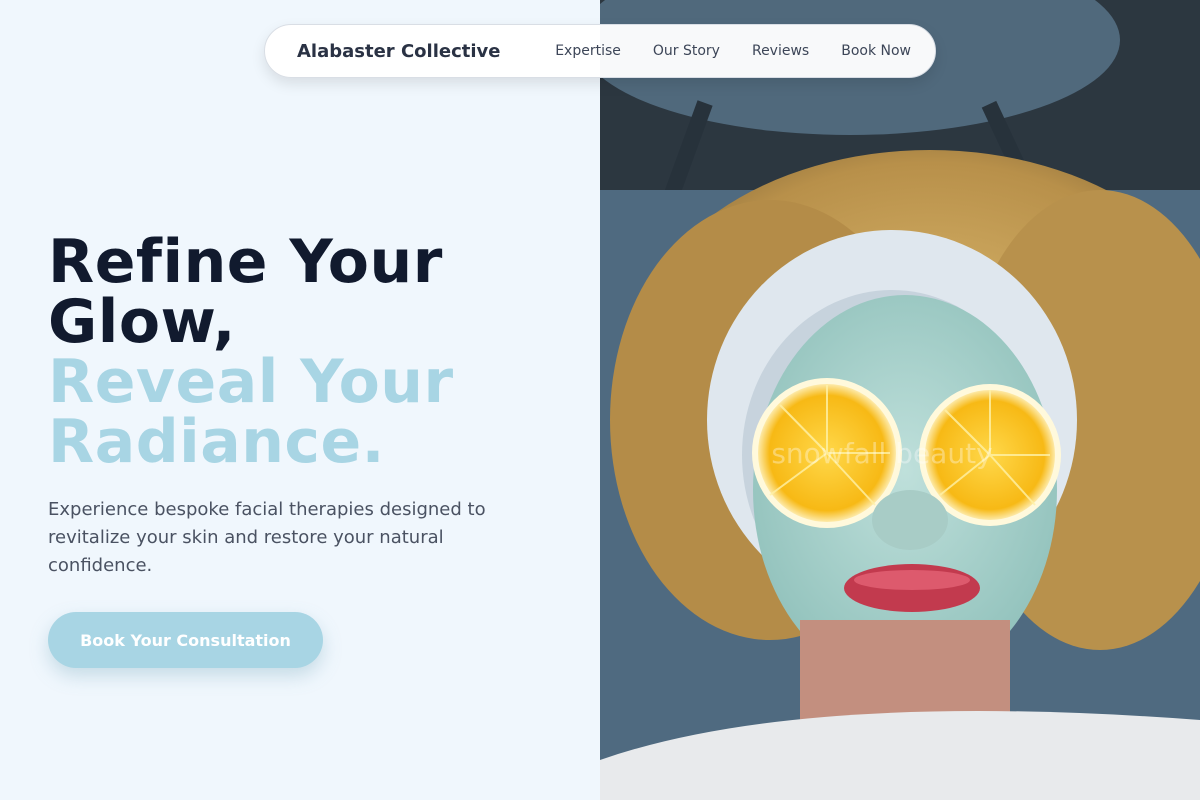  Describe the element at coordinates (686, 51) in the screenshot. I see `nav-link-our-story: Our Story` at that location.